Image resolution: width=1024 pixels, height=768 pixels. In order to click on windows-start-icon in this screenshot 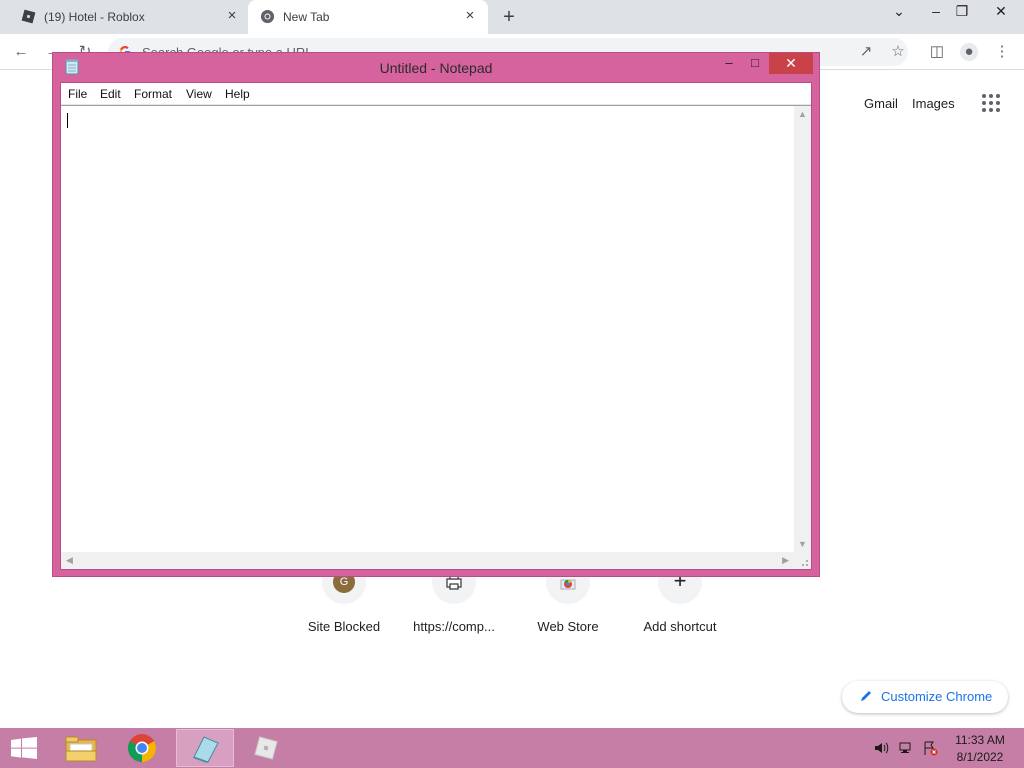, I will do `click(24, 748)`.